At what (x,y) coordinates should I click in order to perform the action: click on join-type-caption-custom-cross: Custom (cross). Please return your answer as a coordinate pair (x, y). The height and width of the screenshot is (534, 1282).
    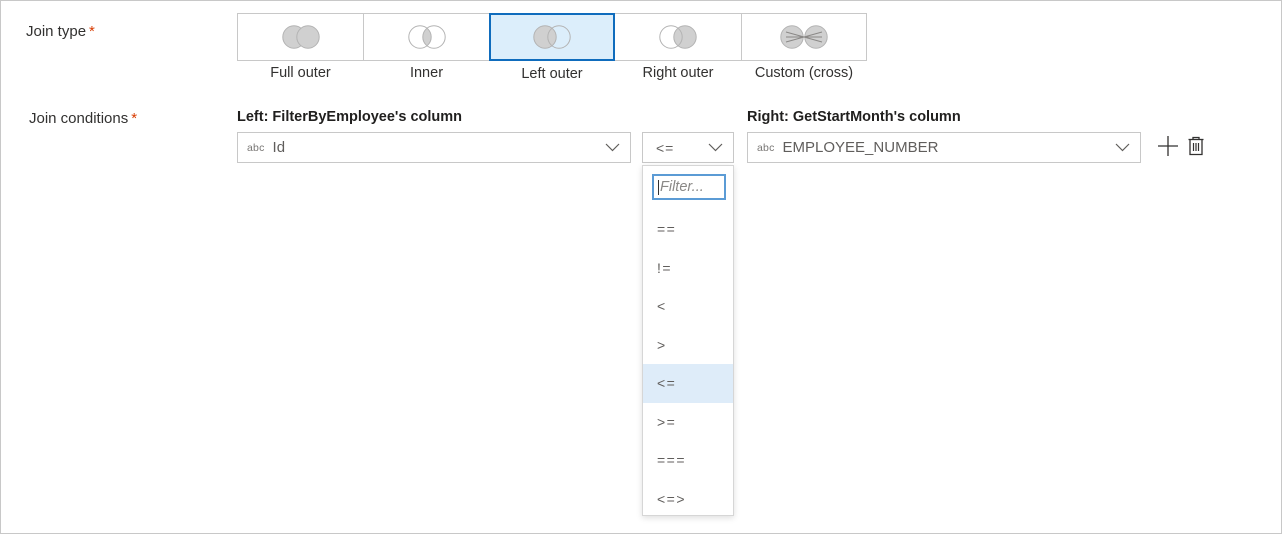
    Looking at the image, I should click on (804, 73).